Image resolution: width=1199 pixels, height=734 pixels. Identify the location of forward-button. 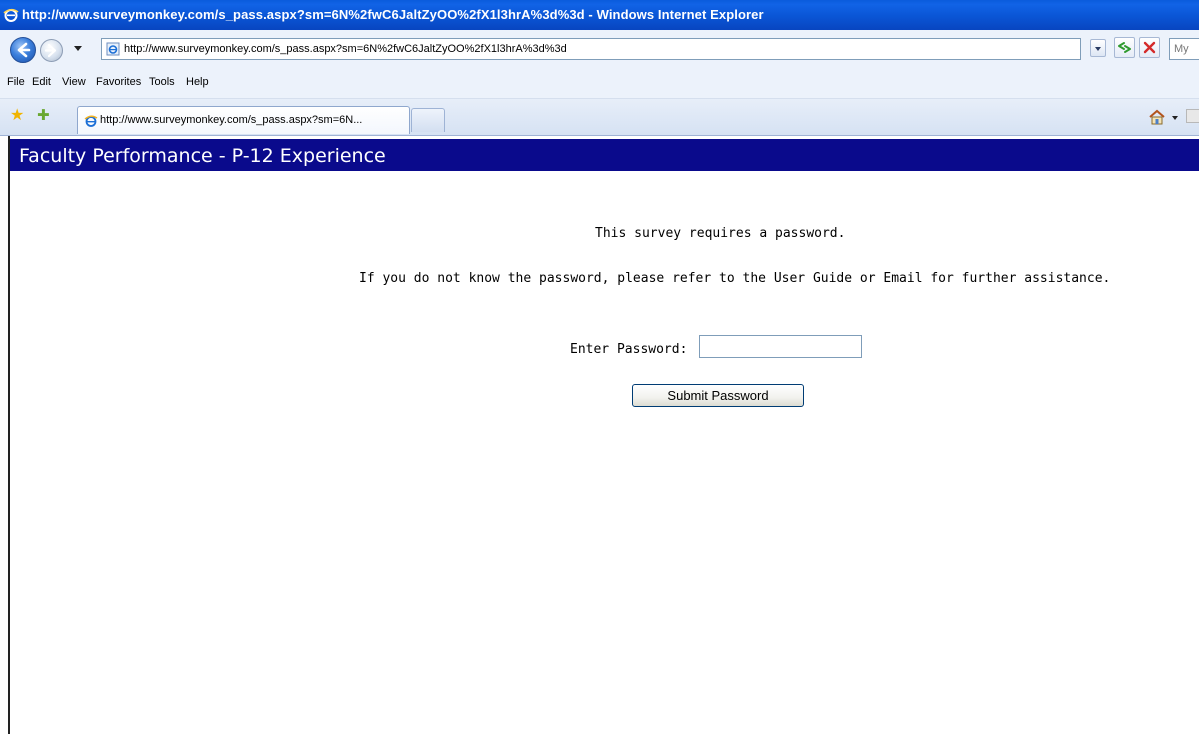
(51, 50).